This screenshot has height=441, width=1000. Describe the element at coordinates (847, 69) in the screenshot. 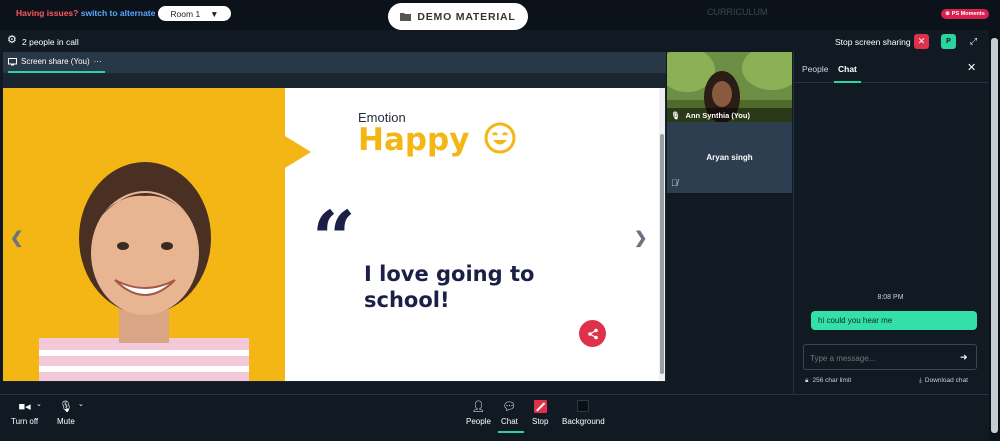

I see `tab-chat: Chat` at that location.